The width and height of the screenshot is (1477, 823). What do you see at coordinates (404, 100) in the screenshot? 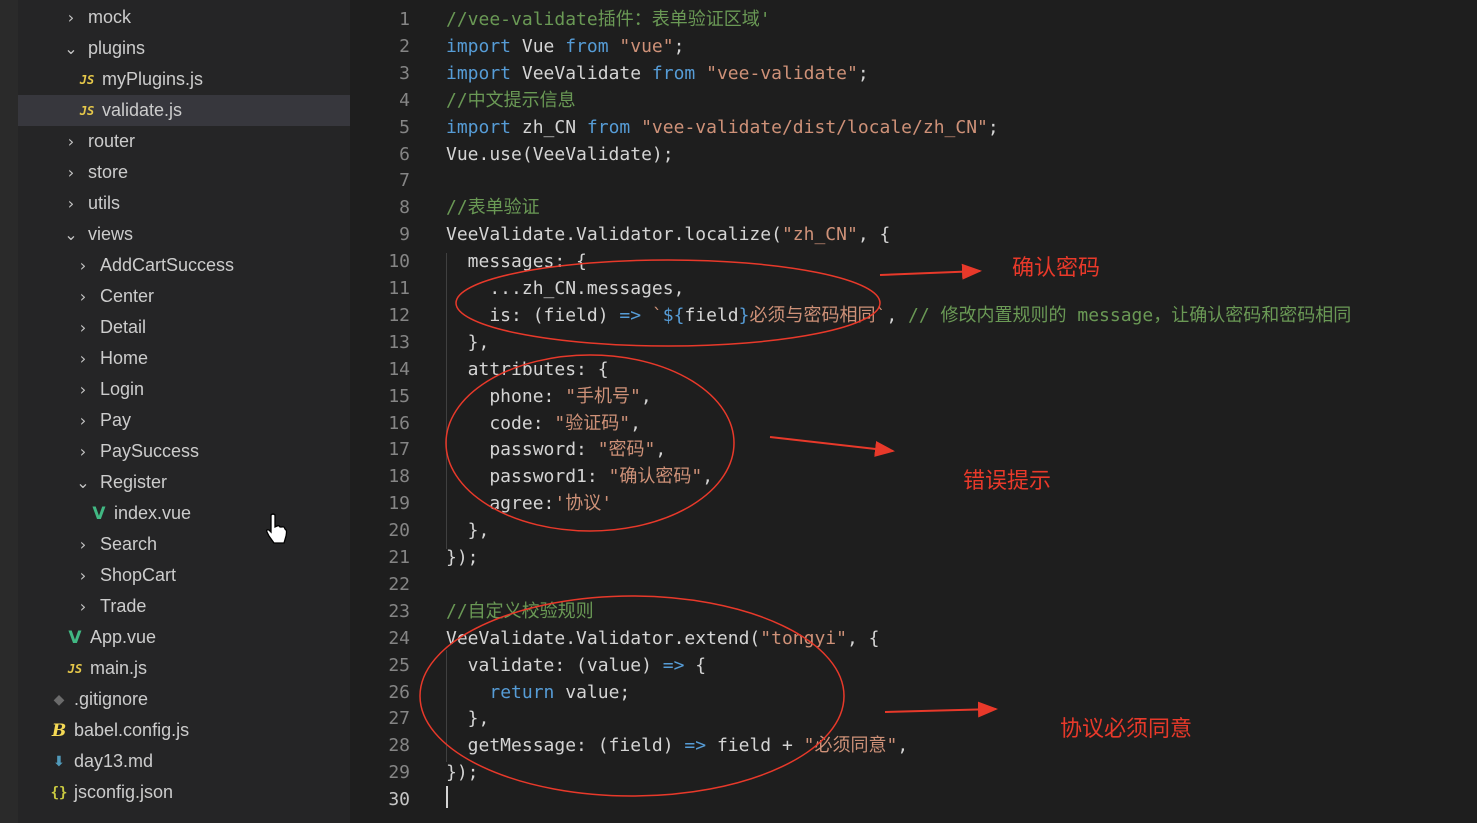
I see `line-number: 4` at bounding box center [404, 100].